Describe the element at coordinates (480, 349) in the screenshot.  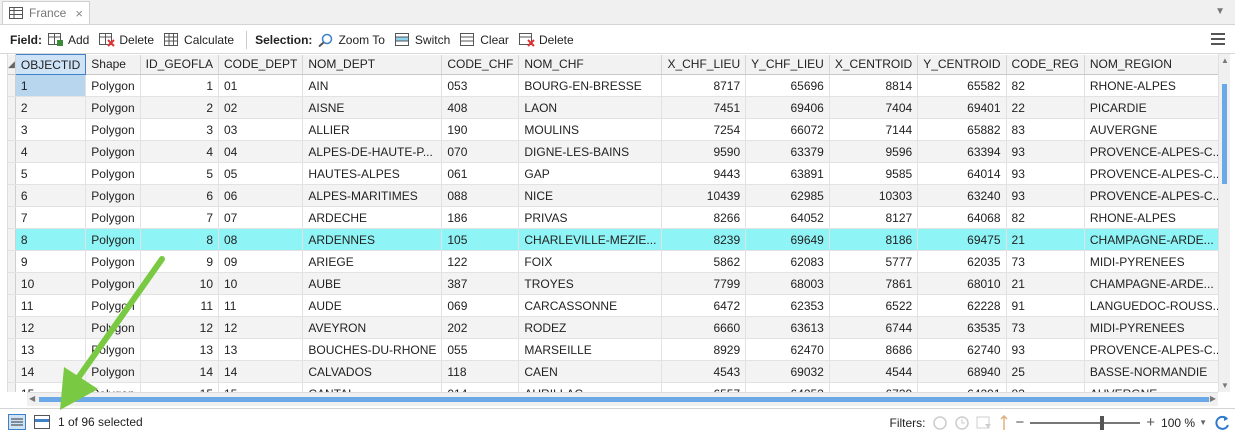
I see `table-cell: 055` at that location.